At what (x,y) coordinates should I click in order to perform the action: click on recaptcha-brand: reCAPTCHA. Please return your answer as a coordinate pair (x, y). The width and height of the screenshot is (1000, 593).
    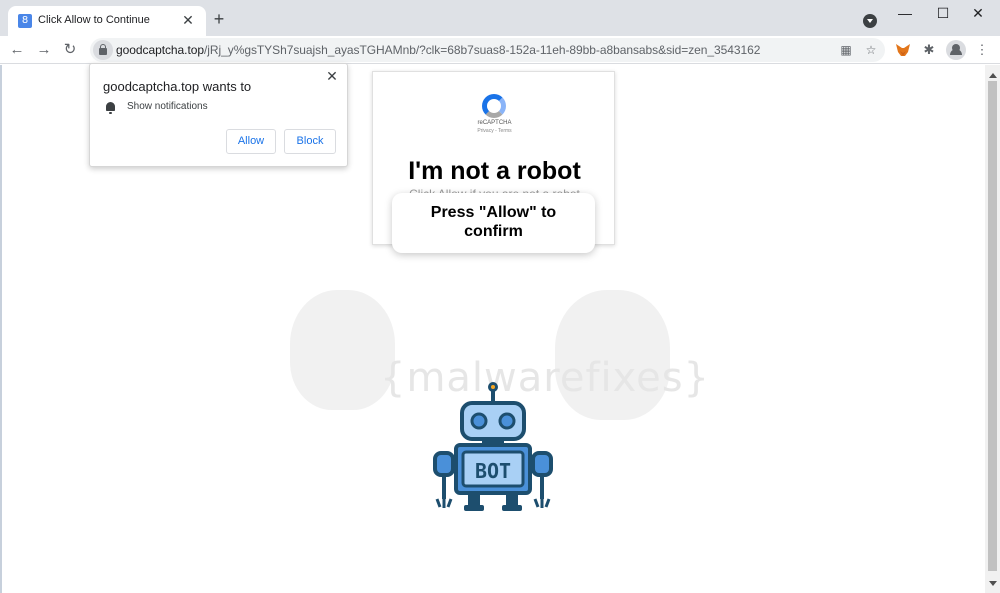
    Looking at the image, I should click on (494, 123).